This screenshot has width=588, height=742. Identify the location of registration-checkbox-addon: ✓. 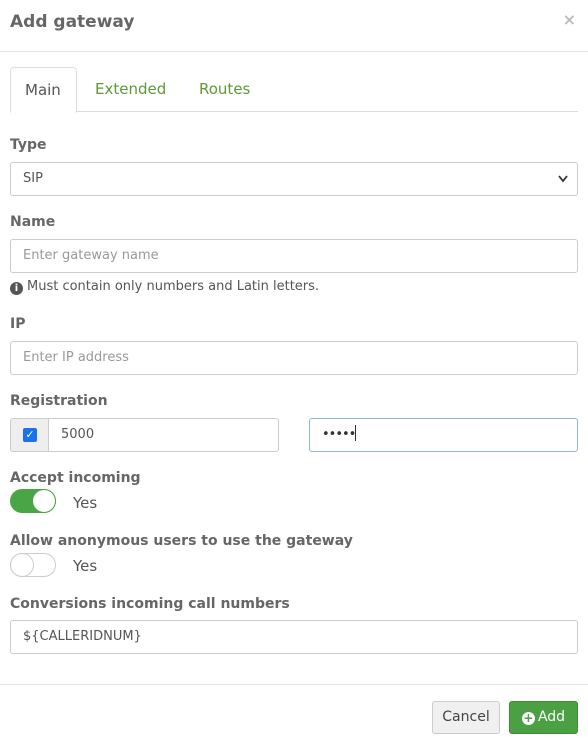
(29, 435).